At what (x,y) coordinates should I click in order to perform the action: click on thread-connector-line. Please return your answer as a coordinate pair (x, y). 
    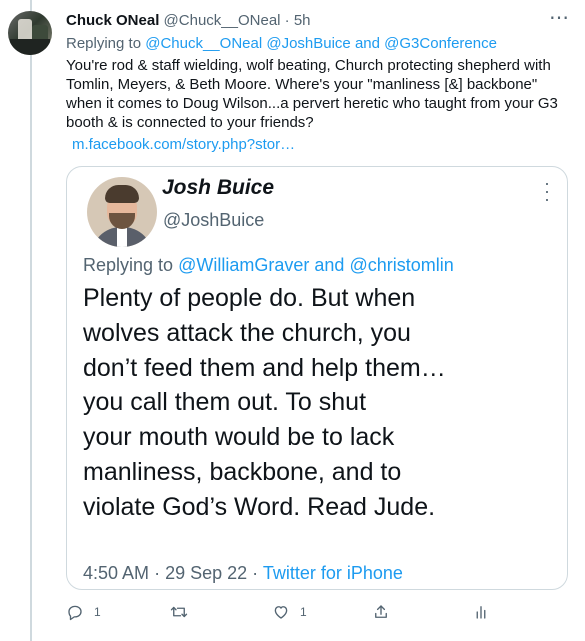
    Looking at the image, I should click on (31, 320).